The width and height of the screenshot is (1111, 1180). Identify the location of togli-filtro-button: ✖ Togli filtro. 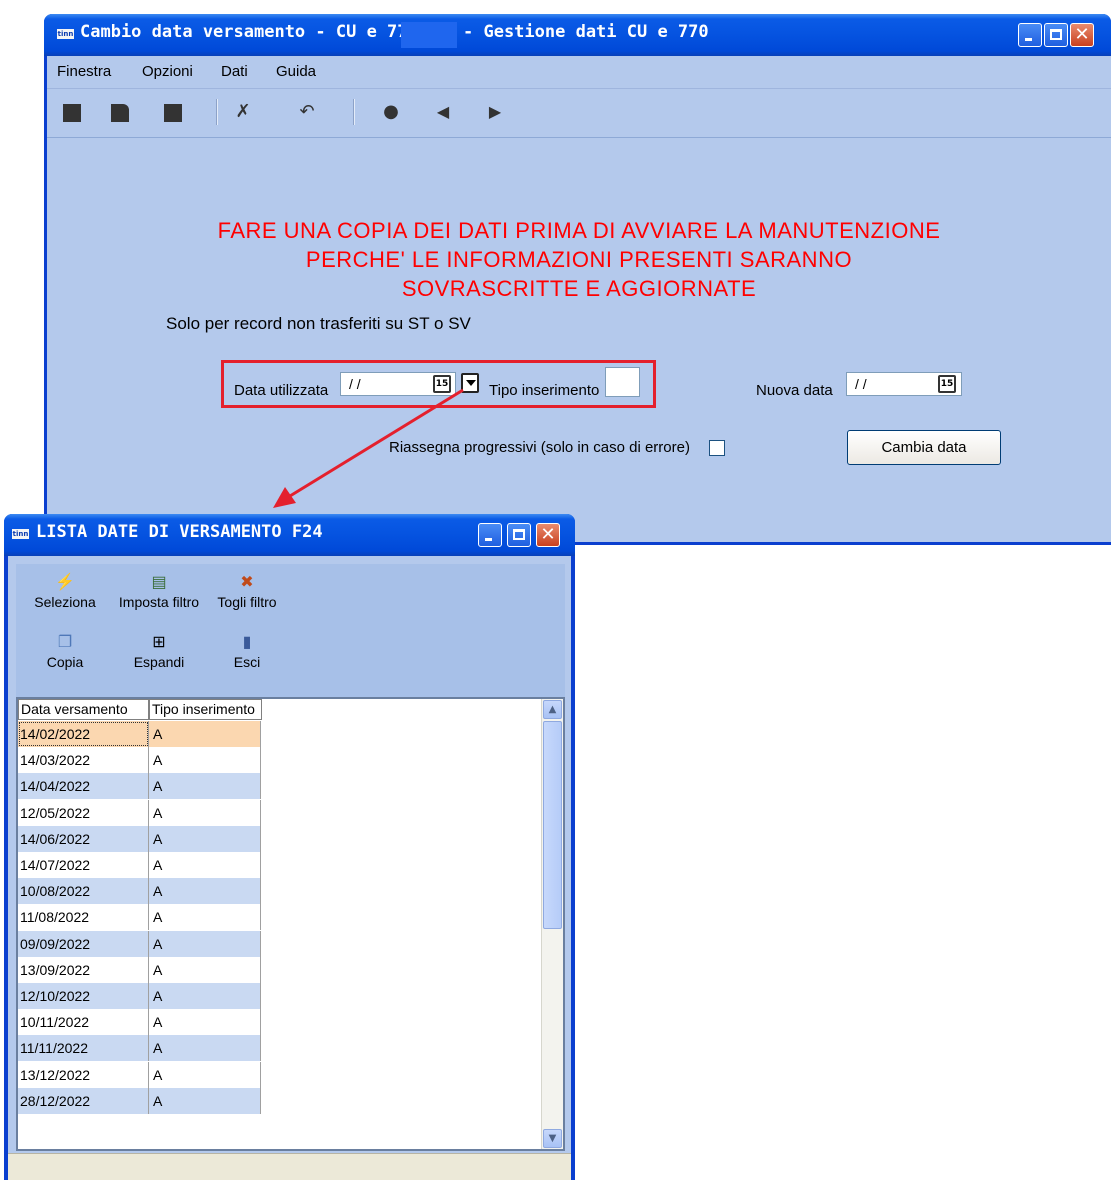
(247, 591).